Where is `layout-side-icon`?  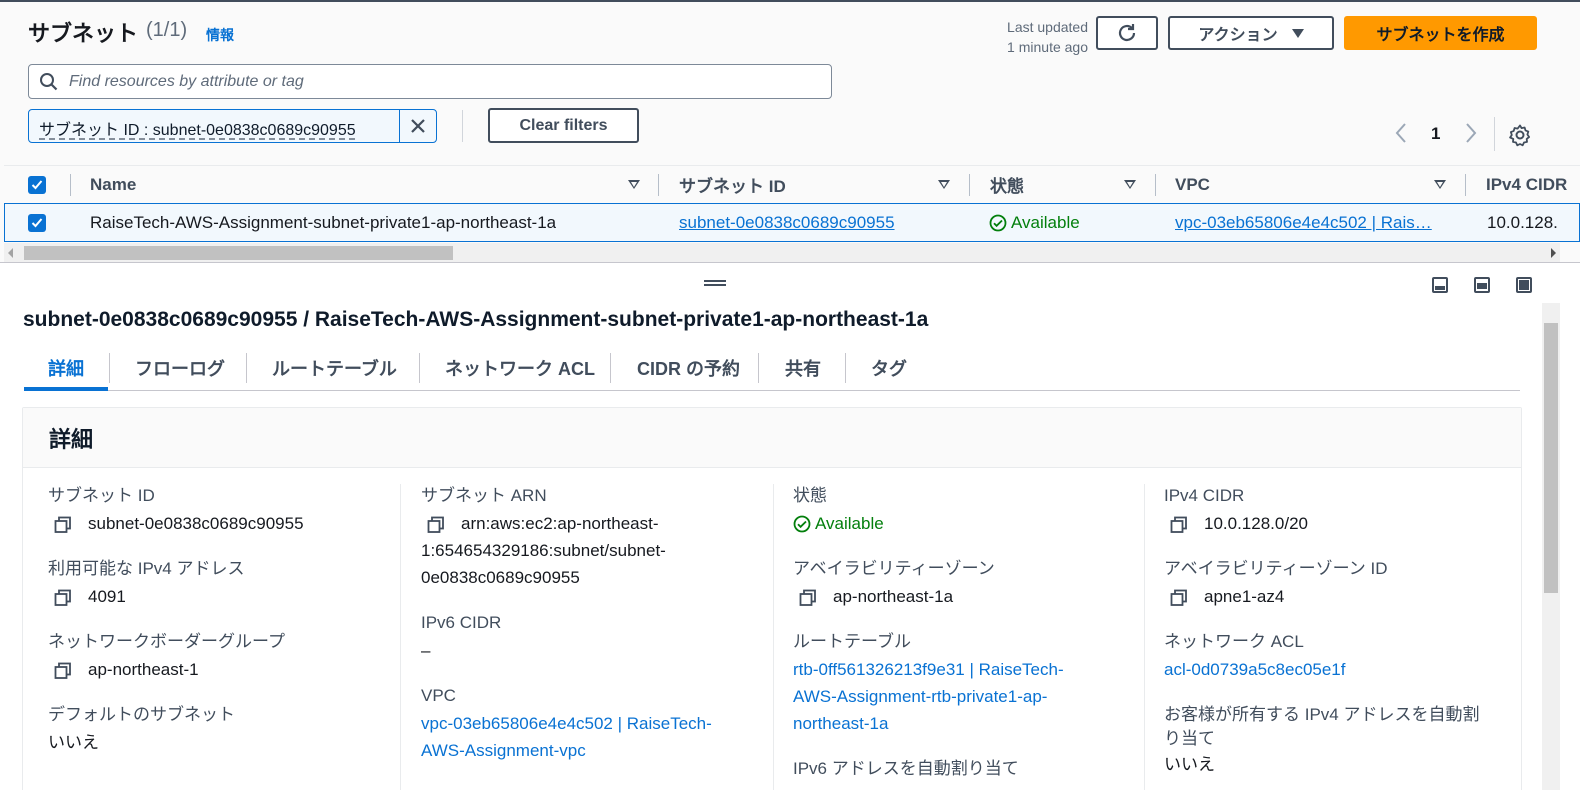 layout-side-icon is located at coordinates (1482, 285).